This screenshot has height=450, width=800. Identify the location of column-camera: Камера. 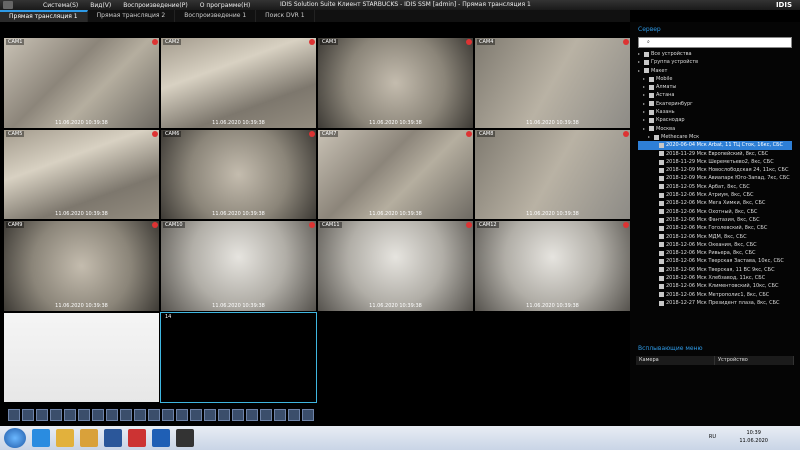
(675, 360).